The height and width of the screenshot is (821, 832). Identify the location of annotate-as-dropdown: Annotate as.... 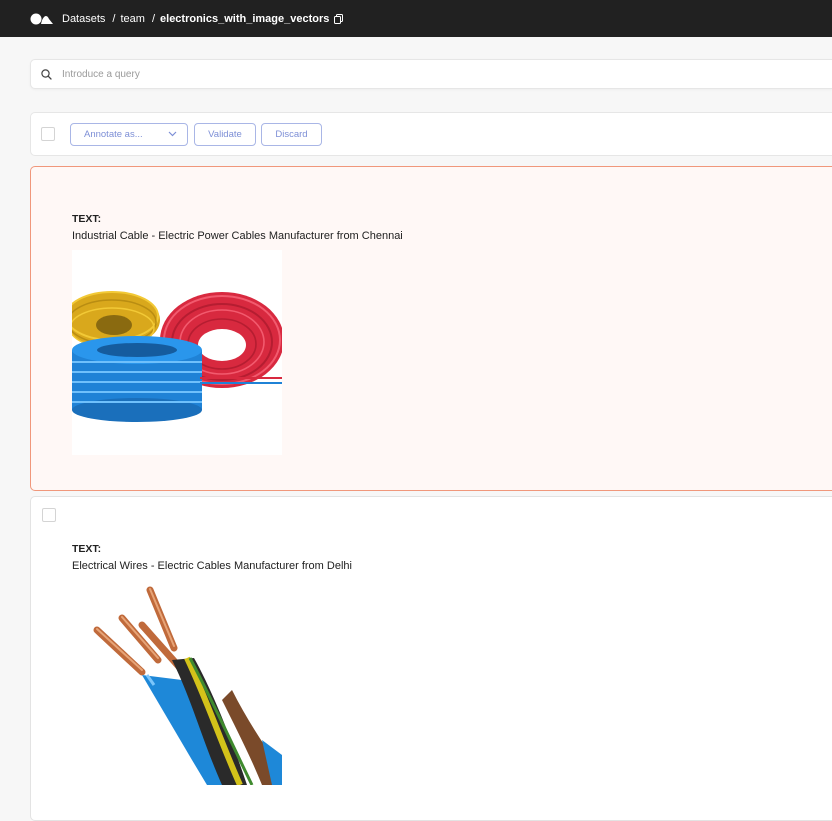
(129, 134).